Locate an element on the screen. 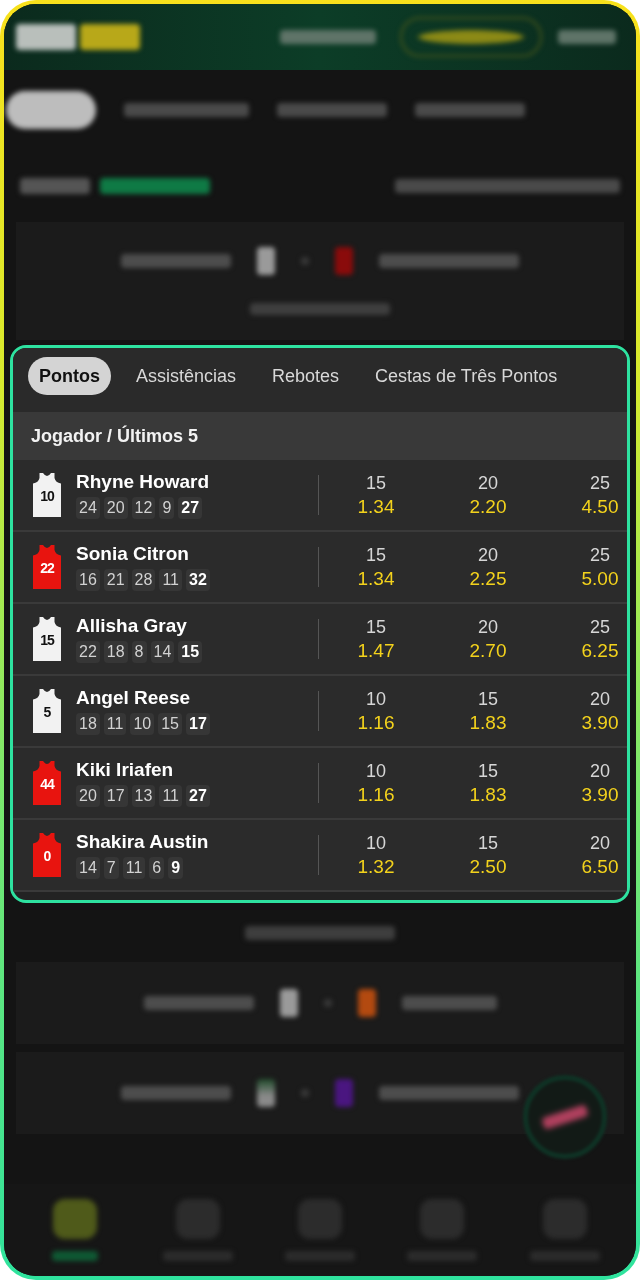 This screenshot has width=640, height=1280. table-header: Jogador / Últimos 5 is located at coordinates (320, 436).